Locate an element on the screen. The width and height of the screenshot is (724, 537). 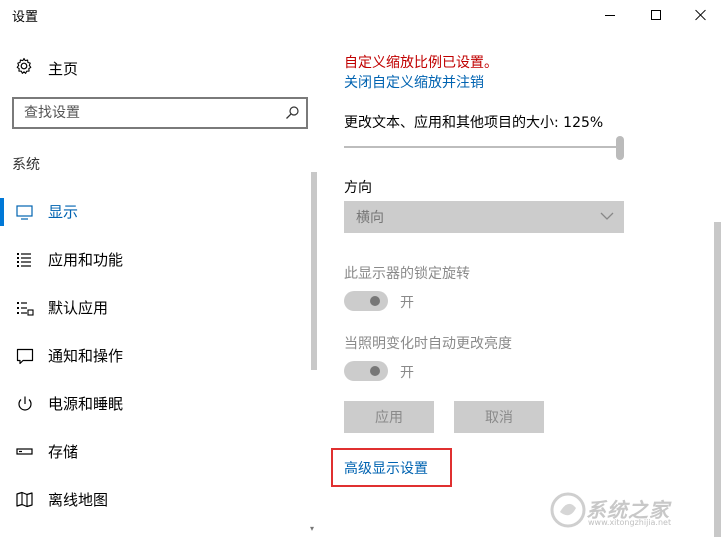
orientation-value: 横向 is located at coordinates (370, 218).